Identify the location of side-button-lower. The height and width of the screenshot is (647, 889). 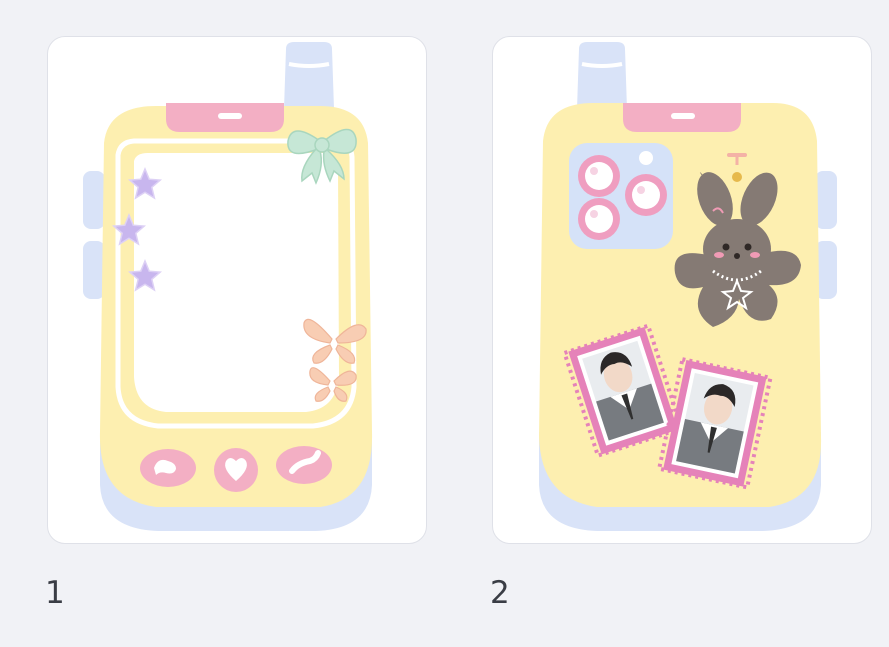
(94, 270).